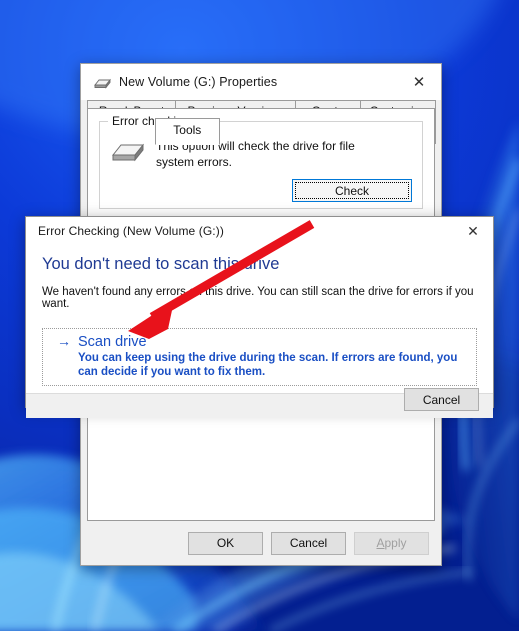 This screenshot has height=631, width=519. I want to click on ok-button: OK, so click(225, 543).